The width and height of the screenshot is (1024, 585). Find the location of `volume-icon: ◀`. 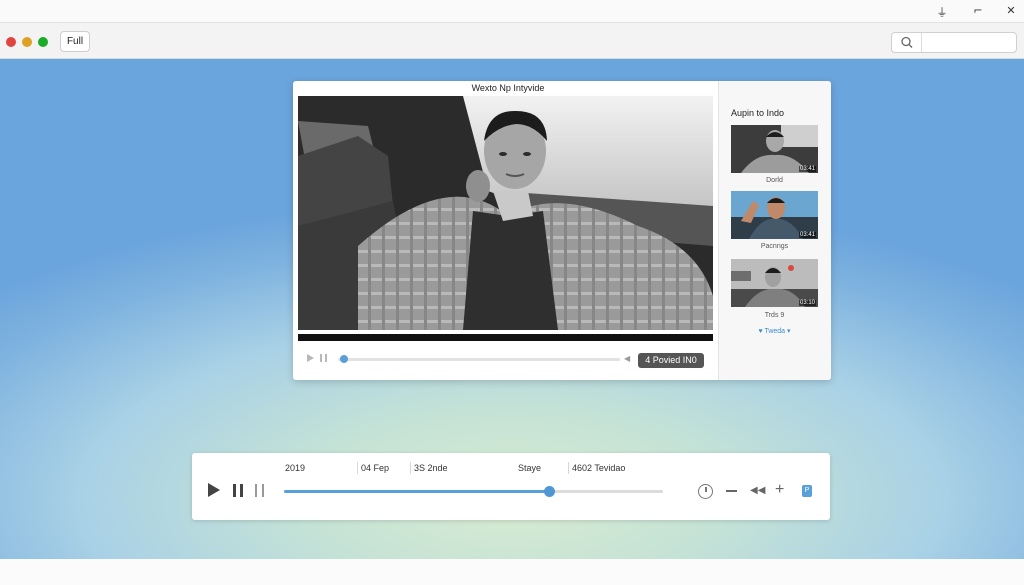

volume-icon: ◀ is located at coordinates (628, 358).